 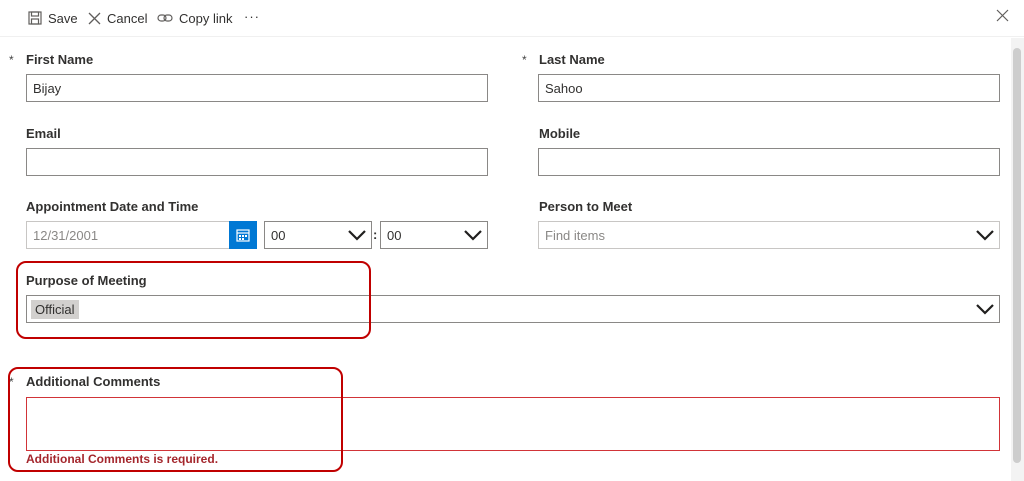 I want to click on email-label: Email, so click(x=43, y=133).